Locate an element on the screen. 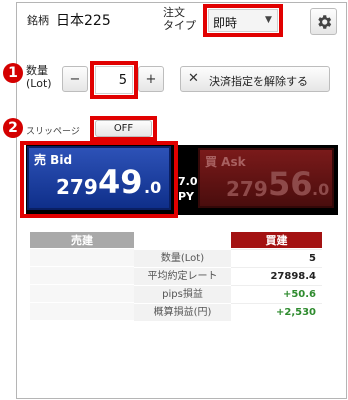 Image resolution: width=348 pixels, height=400 pixels. quantity-input: 5 is located at coordinates (114, 80).